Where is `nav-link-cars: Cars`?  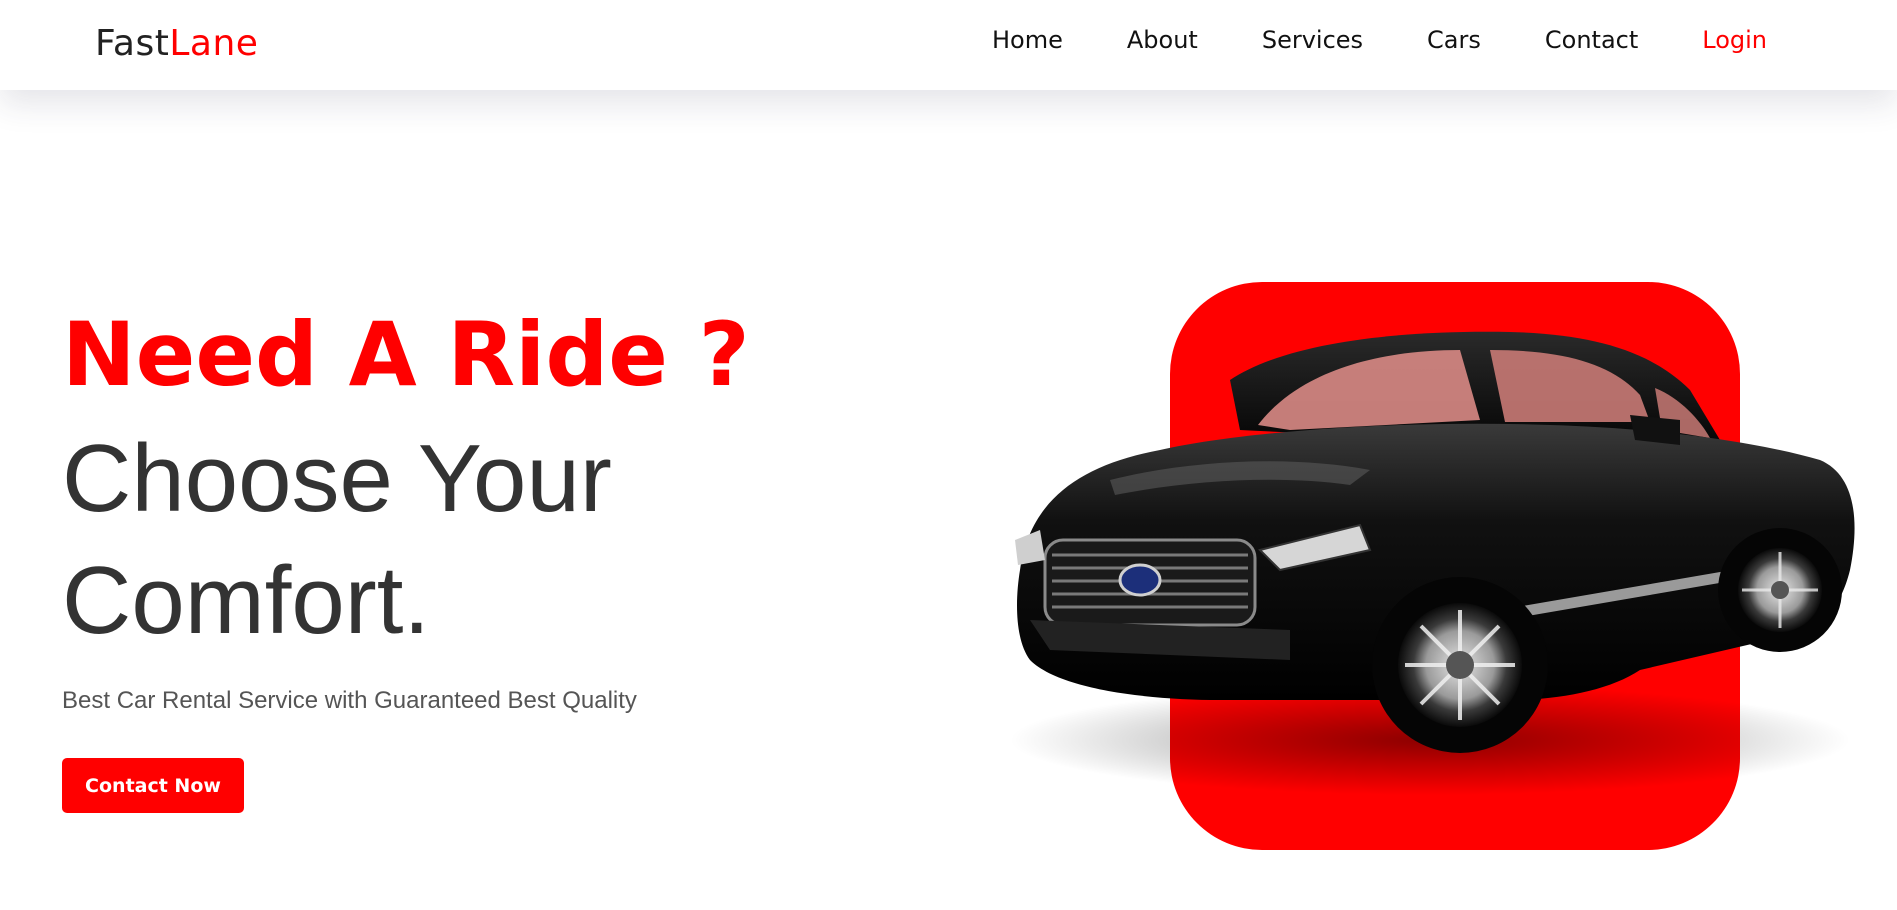
nav-link-cars: Cars is located at coordinates (1454, 40).